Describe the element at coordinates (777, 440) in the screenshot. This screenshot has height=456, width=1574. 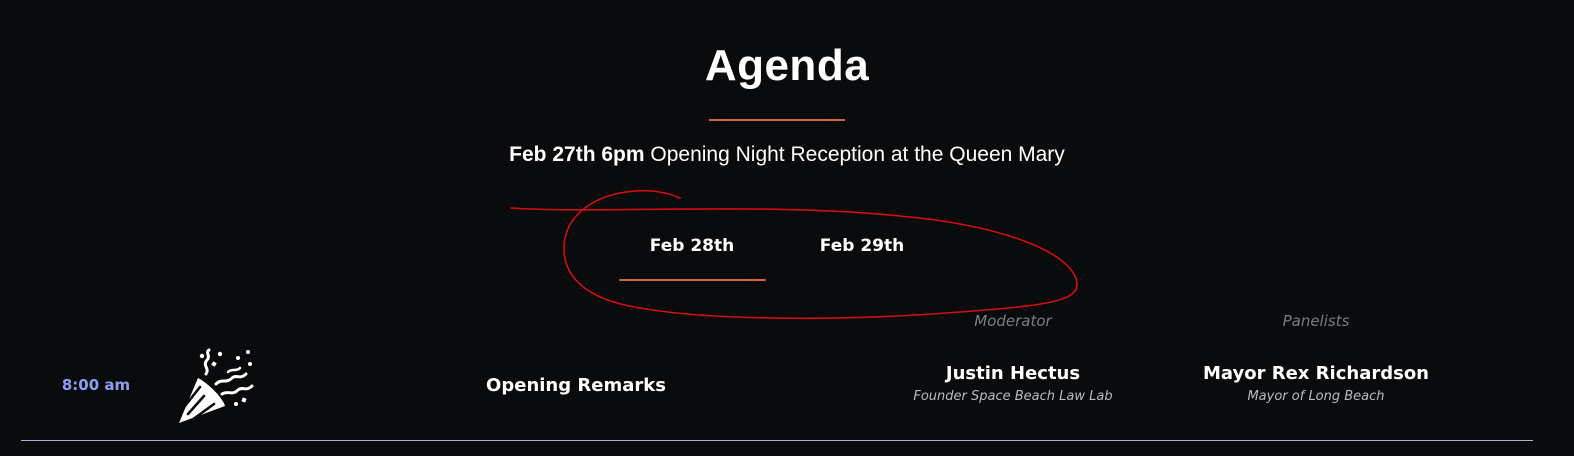
I see `row-divider` at that location.